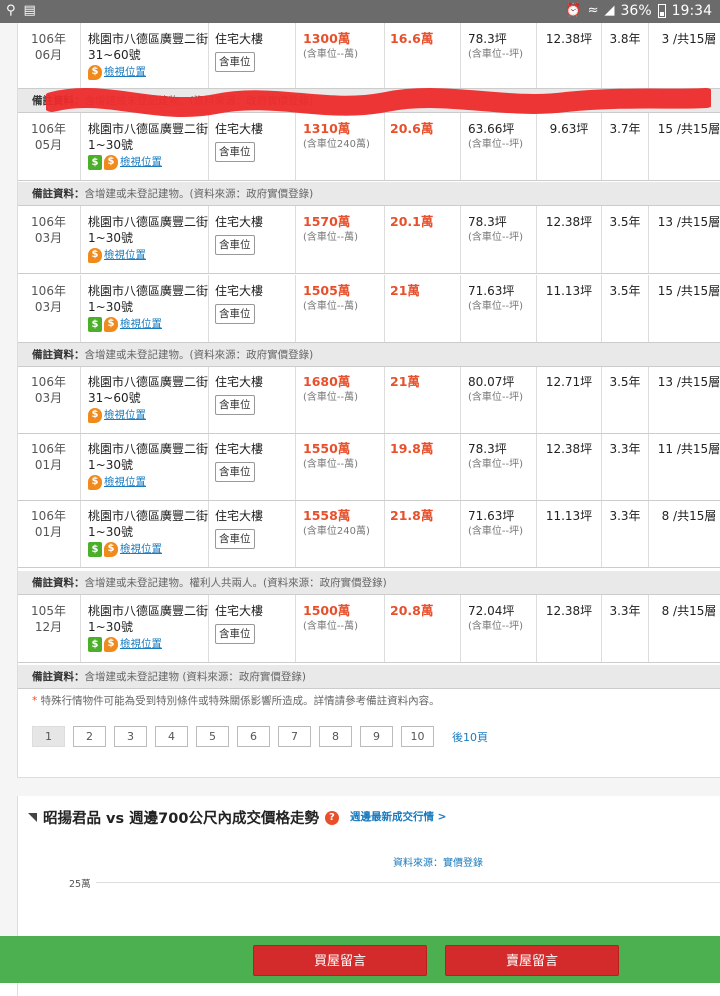 This screenshot has width=720, height=996. Describe the element at coordinates (491, 291) in the screenshot. I see `building-area: 71.63坪` at that location.